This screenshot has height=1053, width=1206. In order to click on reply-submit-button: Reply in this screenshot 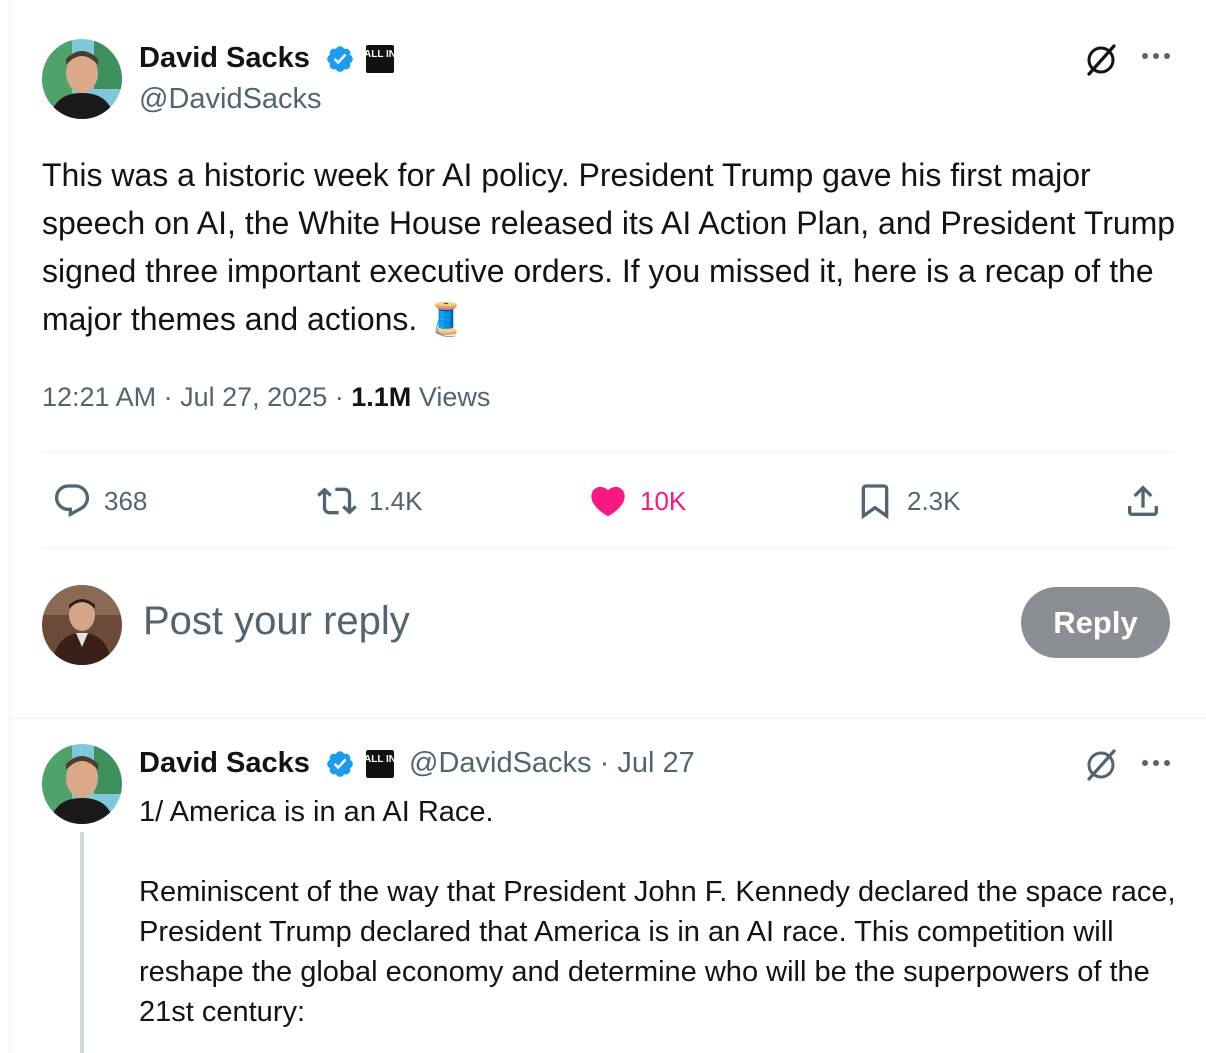, I will do `click(1095, 622)`.